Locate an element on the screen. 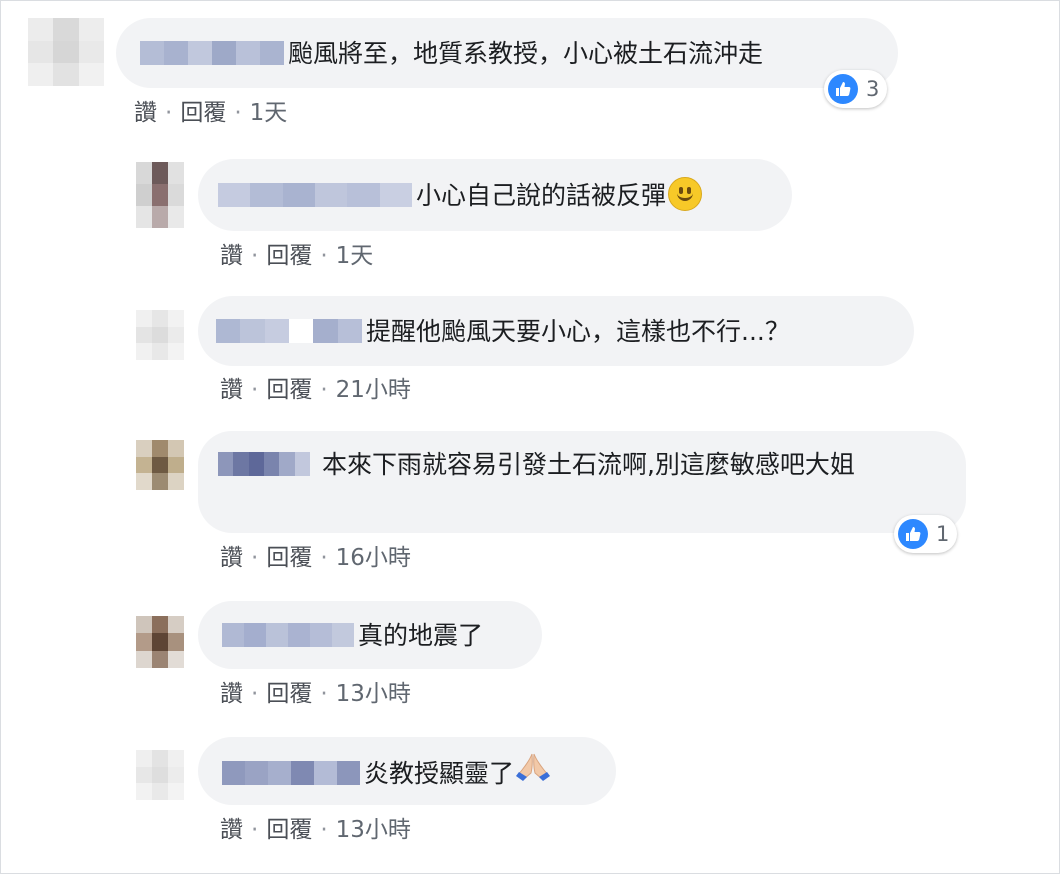 This screenshot has height=874, width=1060. comment-text: 炎教授顯靈了 is located at coordinates (439, 773).